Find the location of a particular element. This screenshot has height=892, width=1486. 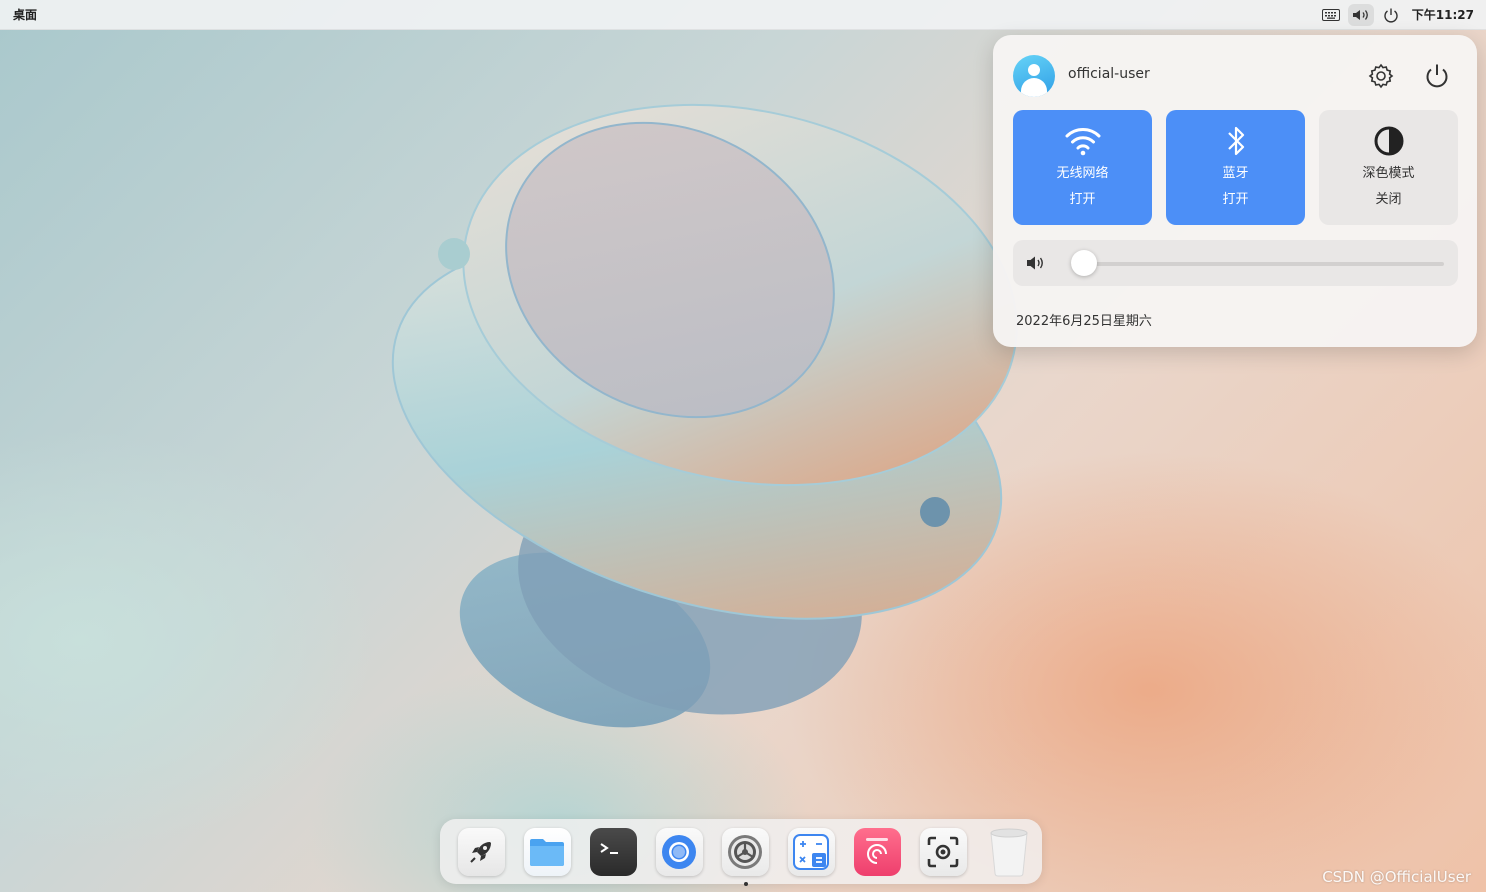

volume-track is located at coordinates (1257, 264).